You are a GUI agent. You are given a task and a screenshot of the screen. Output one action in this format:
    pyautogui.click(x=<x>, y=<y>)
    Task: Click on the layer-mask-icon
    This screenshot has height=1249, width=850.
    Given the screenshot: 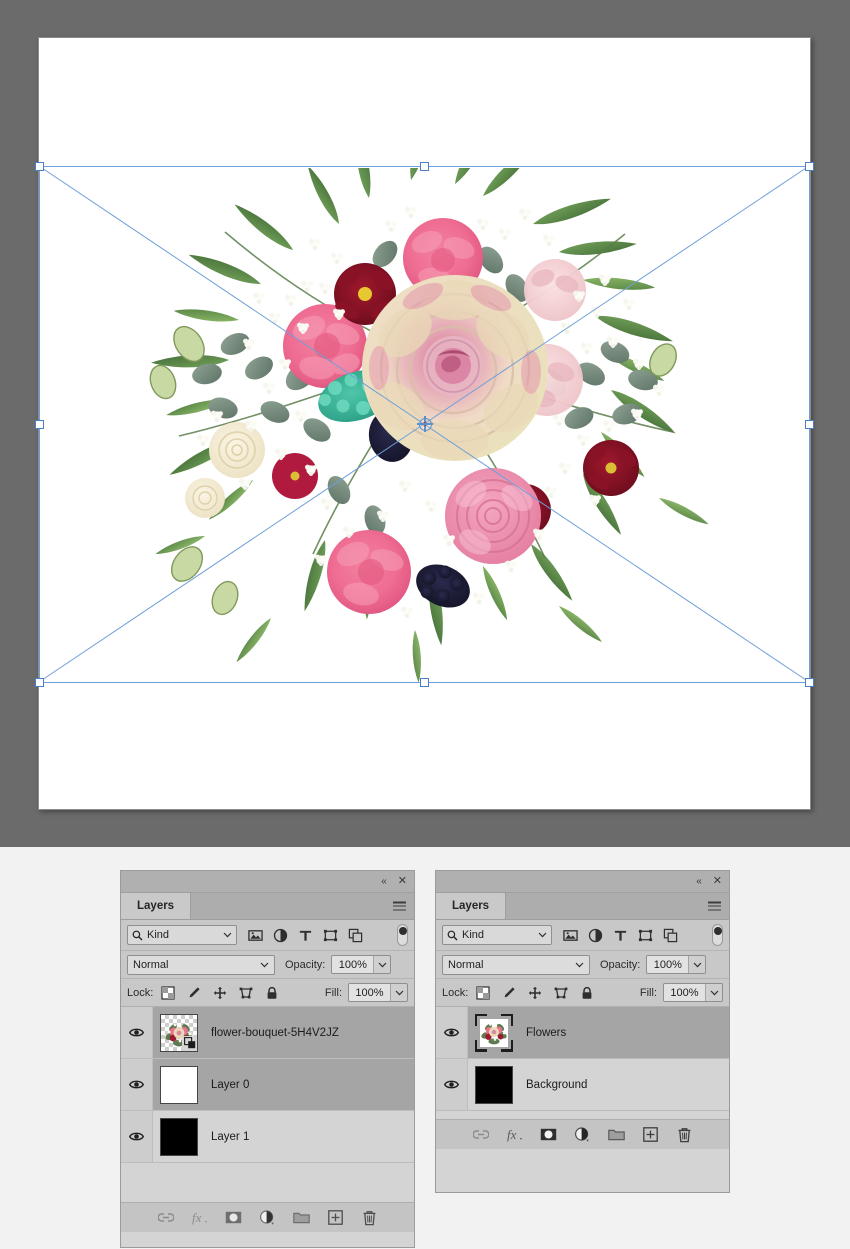 What is the action you would take?
    pyautogui.click(x=233, y=1217)
    